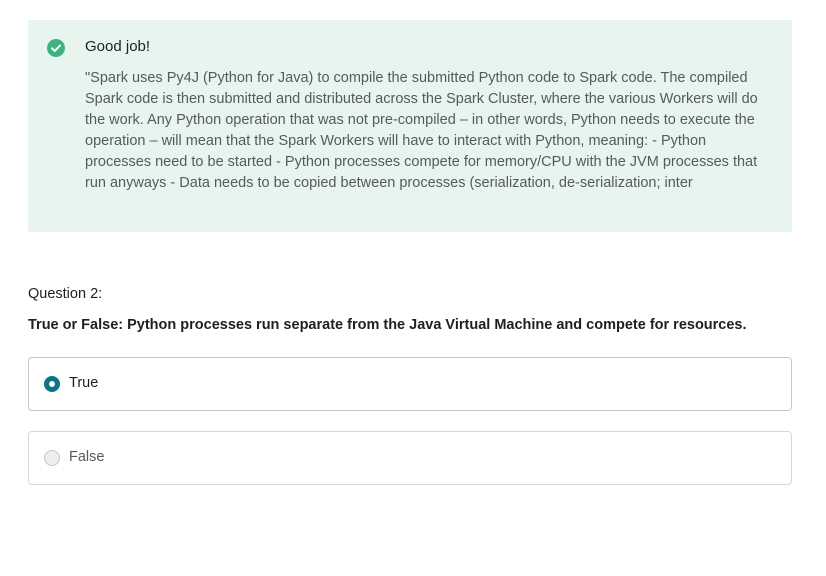 The width and height of the screenshot is (826, 576). Describe the element at coordinates (410, 384) in the screenshot. I see `option-true: True` at that location.